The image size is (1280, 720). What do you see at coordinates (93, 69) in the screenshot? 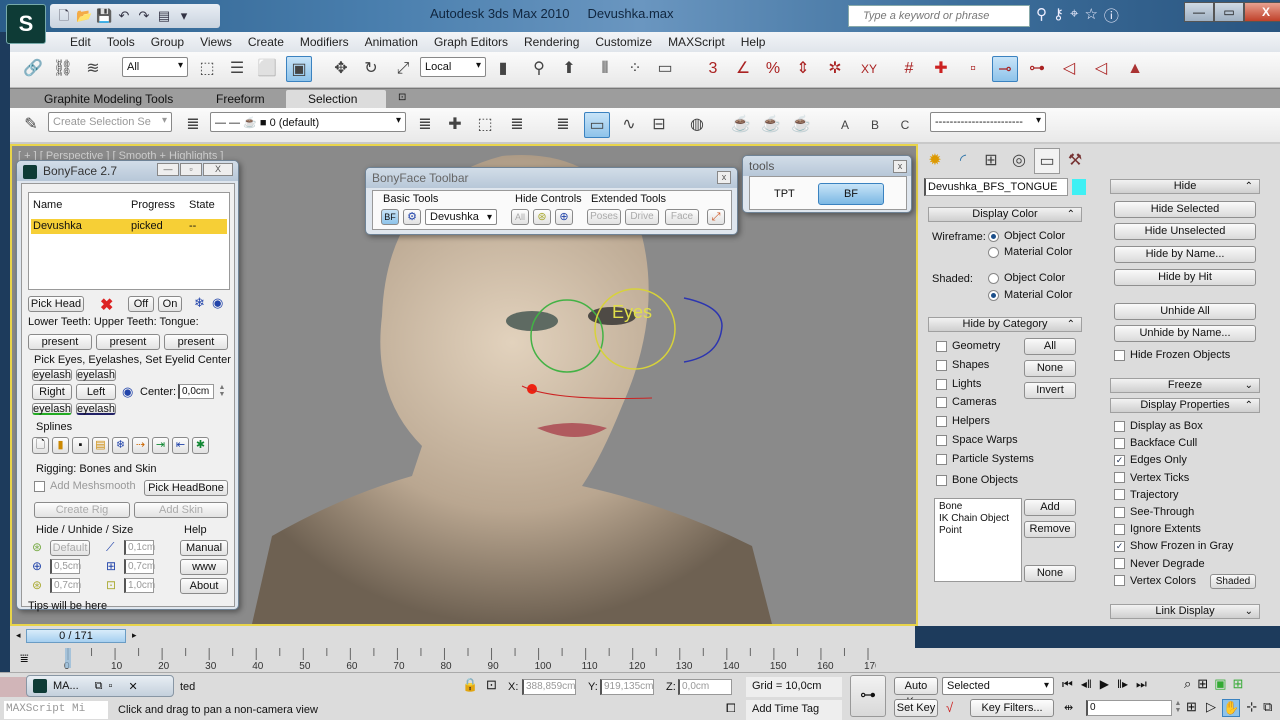
I see `bind-space-warp-icon: ≋` at bounding box center [93, 69].